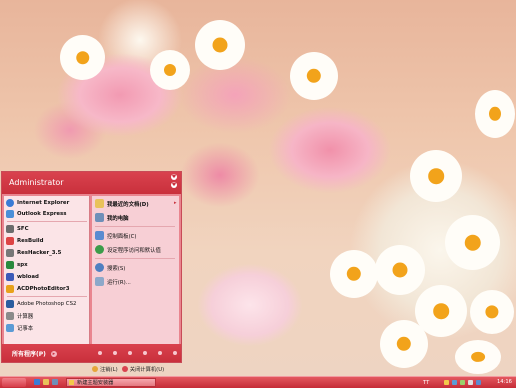 This screenshot has width=516, height=388. I want to click on menu-item-search: 搜索(S), so click(110, 267).